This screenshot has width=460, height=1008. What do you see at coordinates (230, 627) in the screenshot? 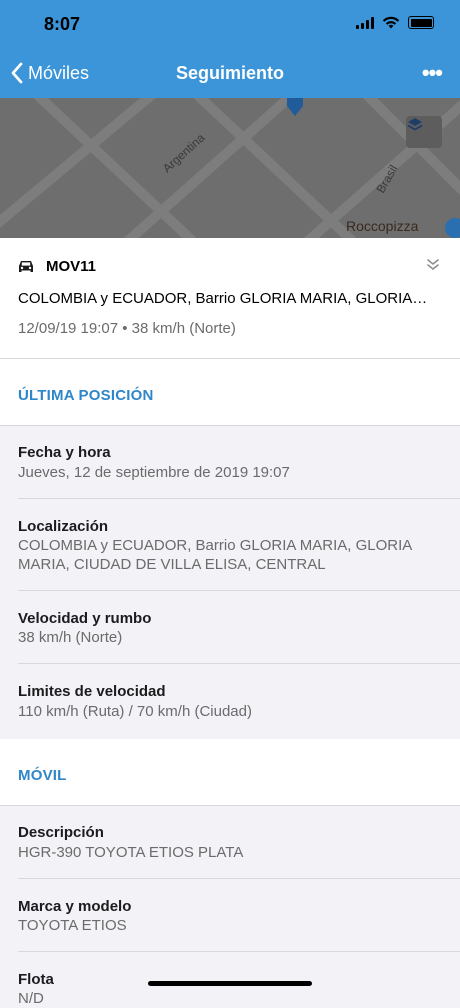
I see `detail-row-speed-heading: Velocidad y rumbo 38 km/h (Norte)` at bounding box center [230, 627].